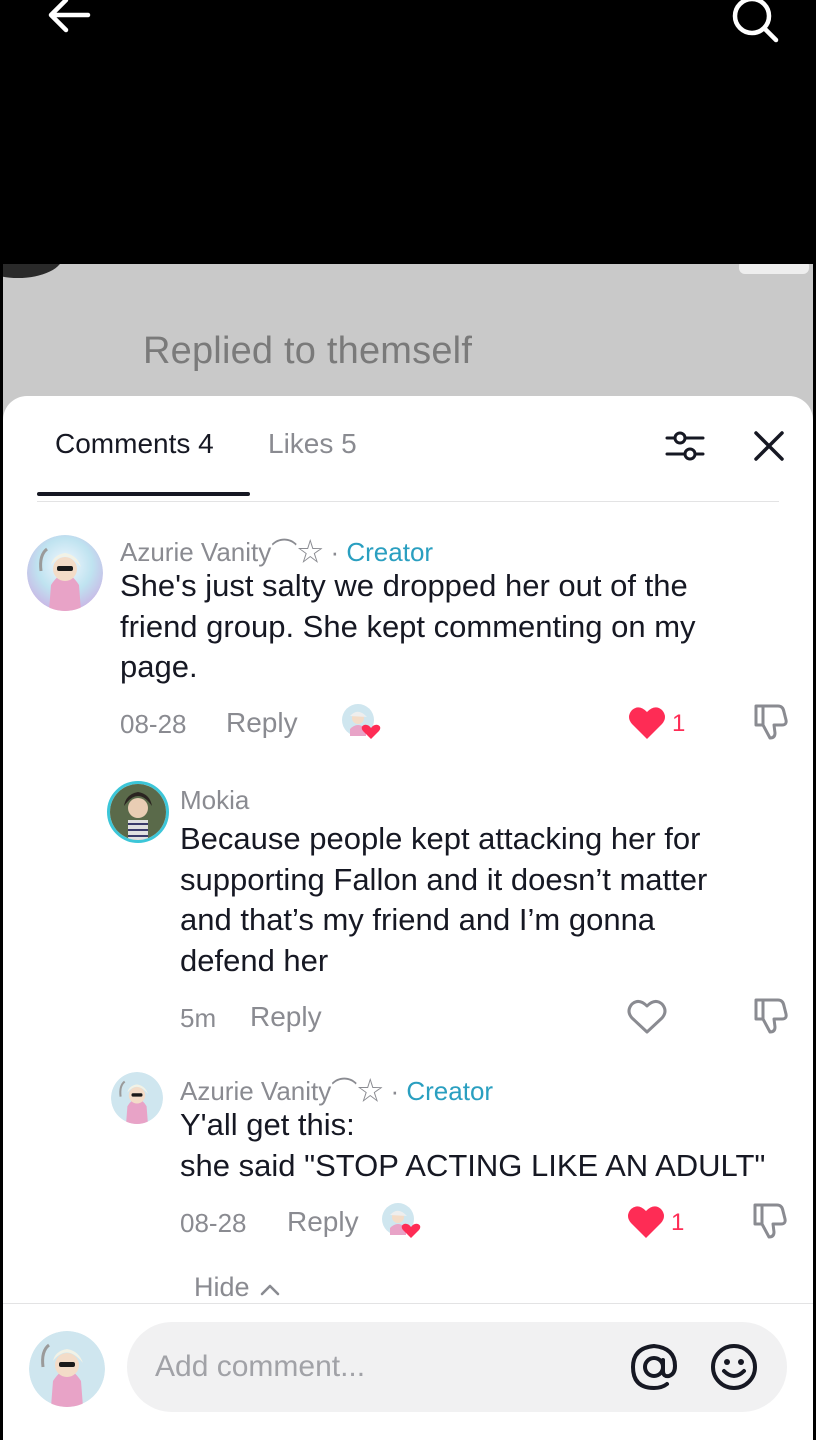  Describe the element at coordinates (385, 1367) in the screenshot. I see `comment-input` at that location.